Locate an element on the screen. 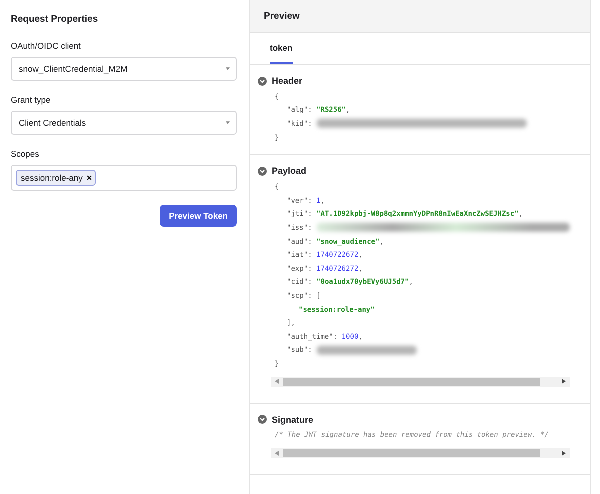 Image resolution: width=600 pixels, height=494 pixels. select-field: Client Credentials is located at coordinates (124, 123).